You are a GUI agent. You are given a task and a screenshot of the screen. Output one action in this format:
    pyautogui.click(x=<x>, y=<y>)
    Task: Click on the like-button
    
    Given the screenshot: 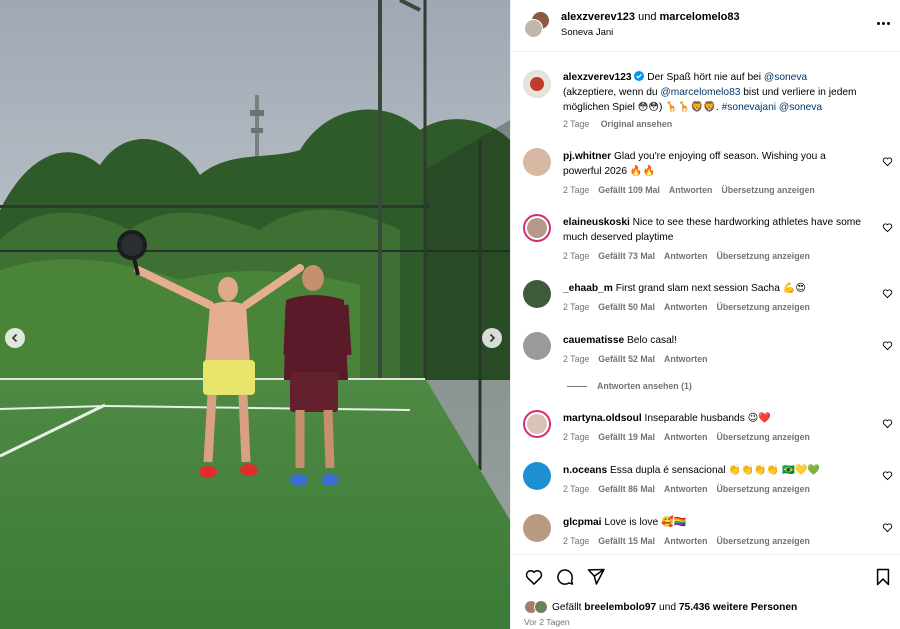 What is the action you would take?
    pyautogui.click(x=534, y=577)
    